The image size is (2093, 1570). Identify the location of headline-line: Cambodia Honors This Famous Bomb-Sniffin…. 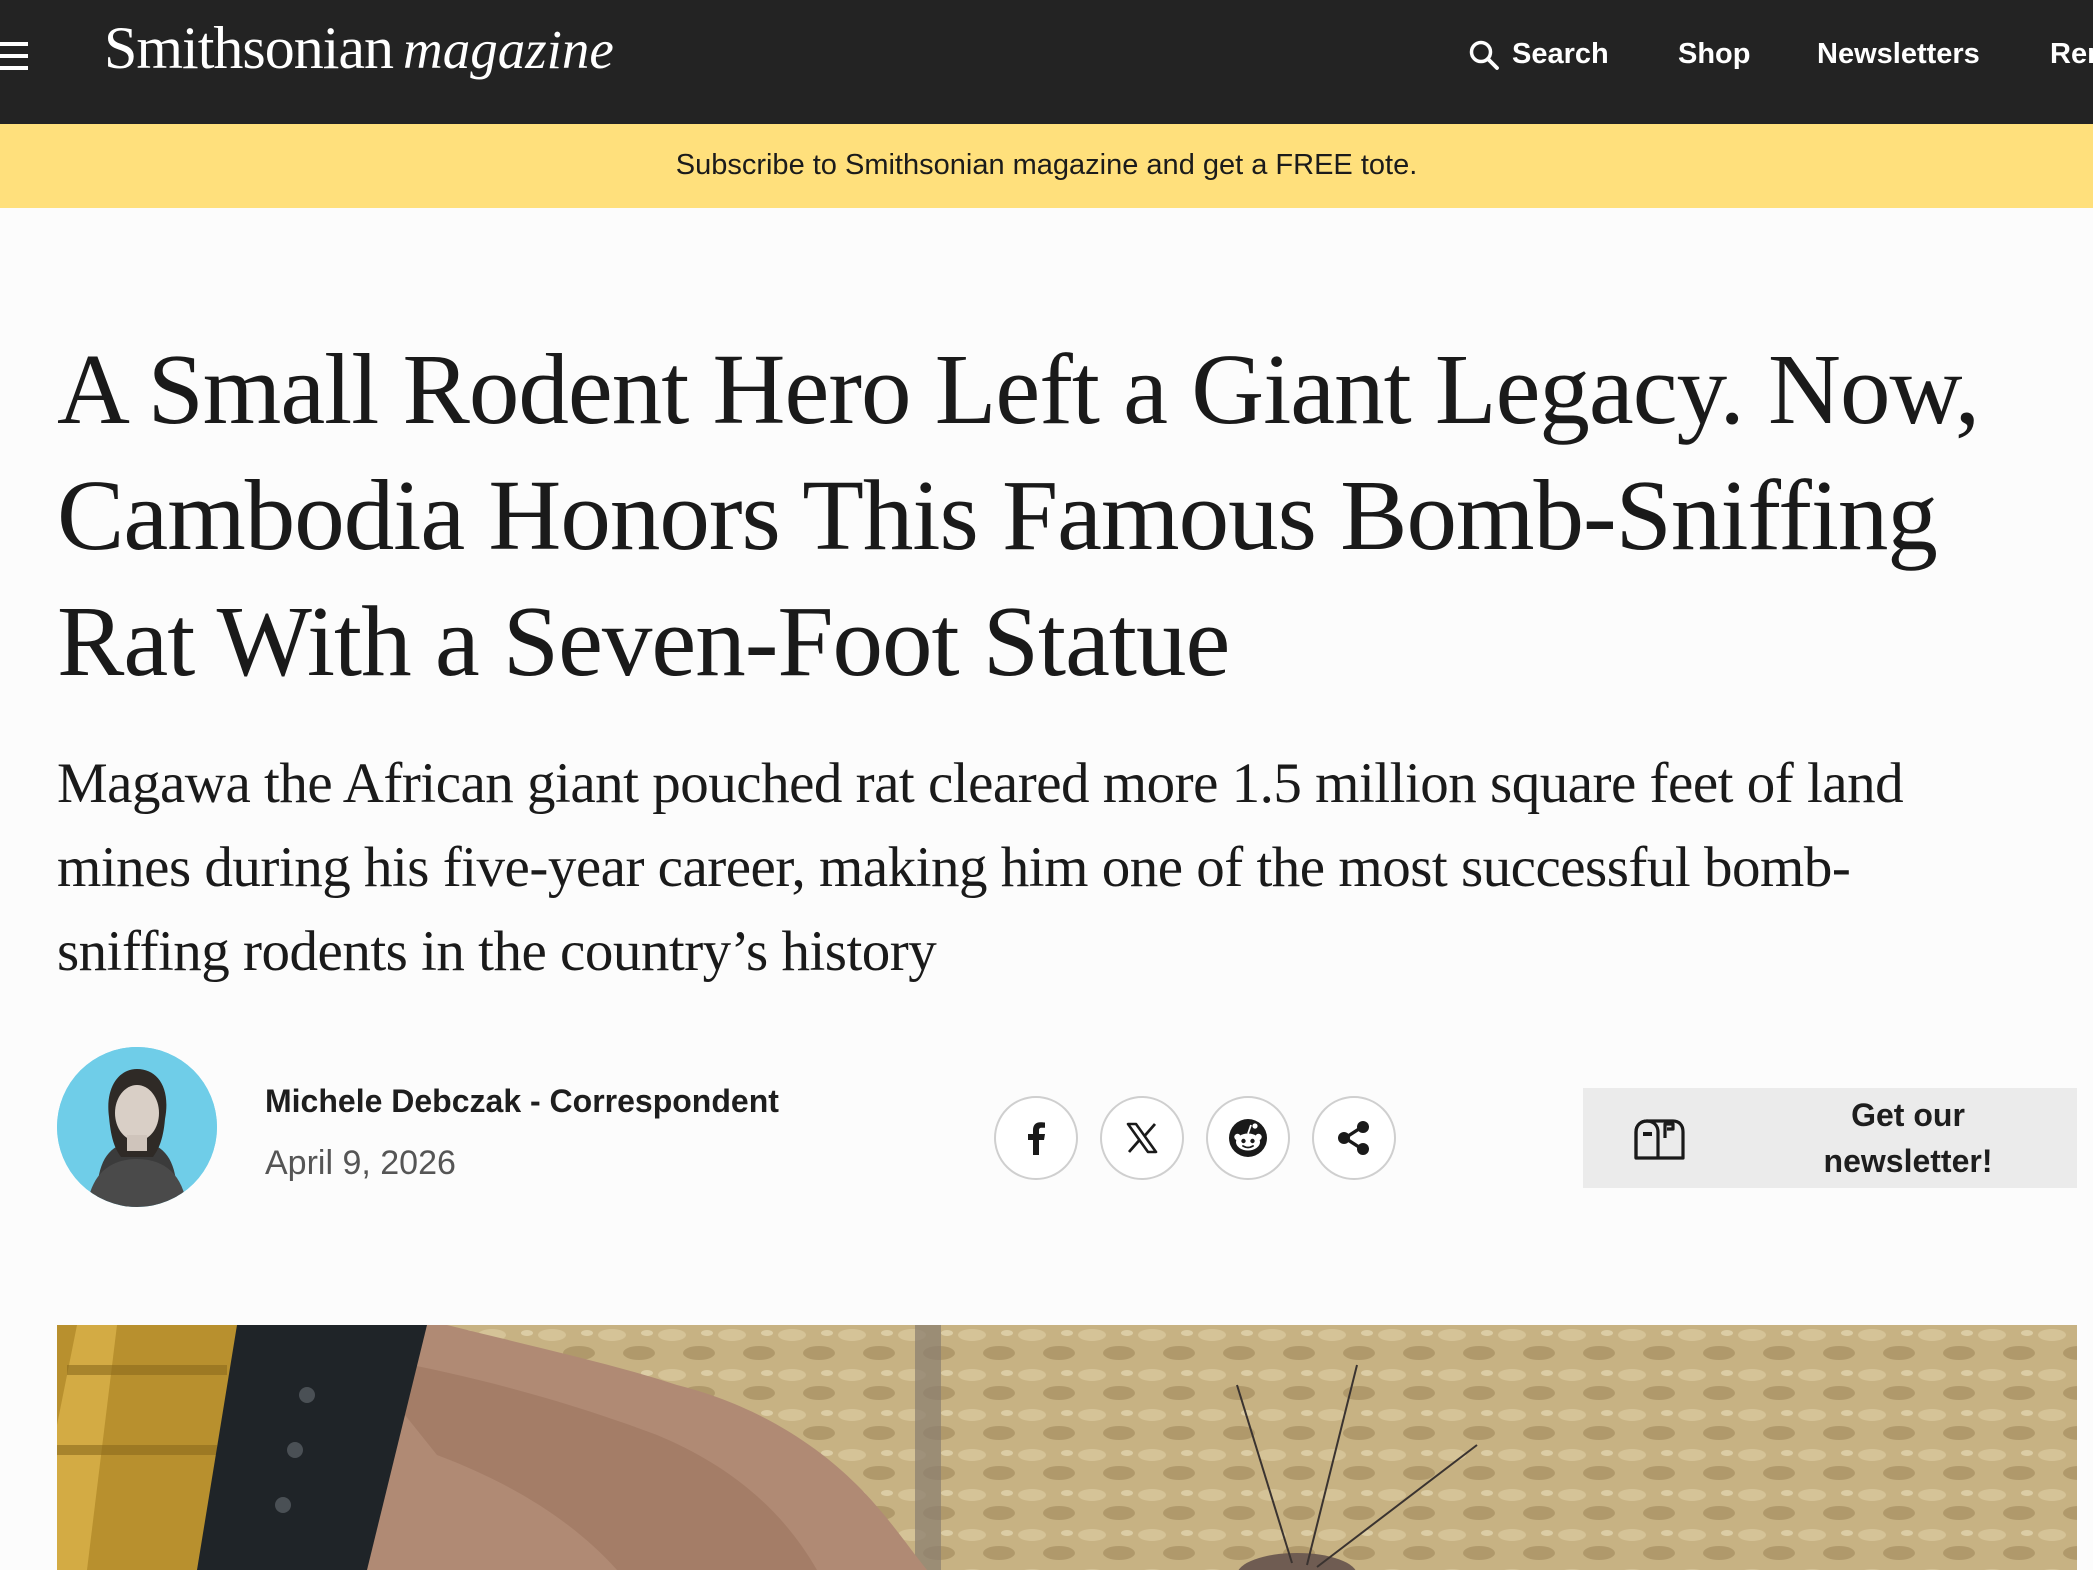
(997, 515).